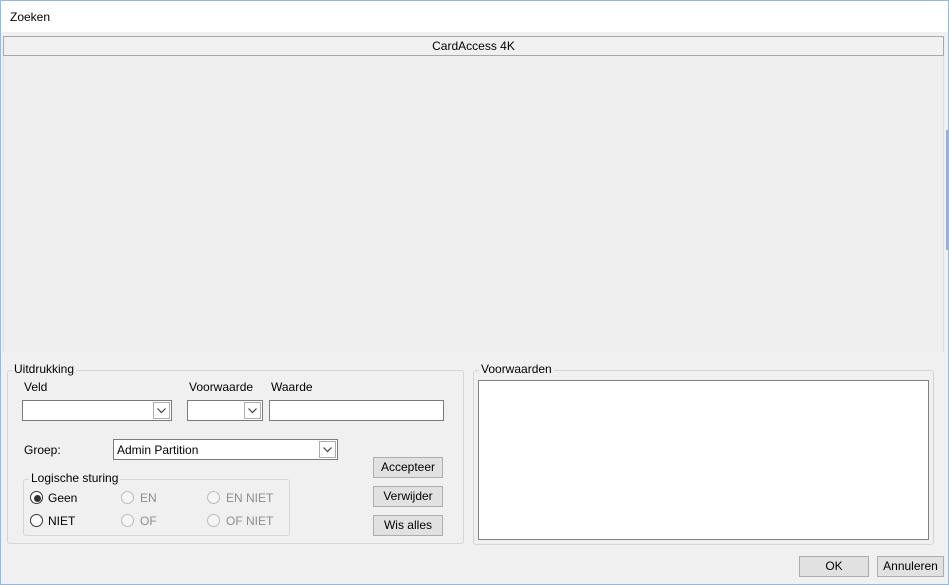 Image resolution: width=949 pixels, height=585 pixels. I want to click on conditions-listbox, so click(703, 460).